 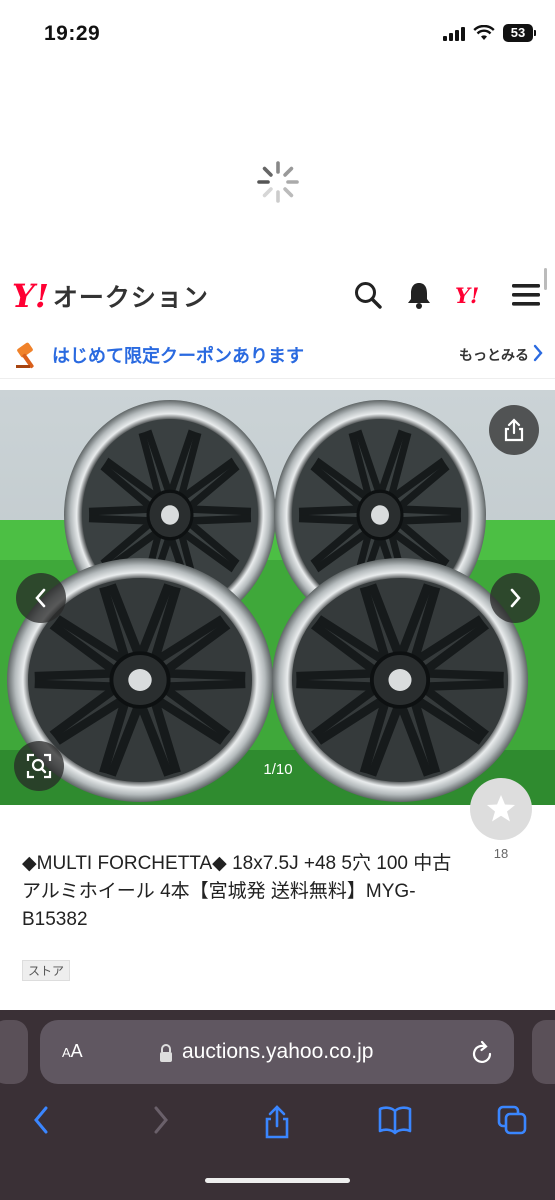 I want to click on chevron-left-icon, so click(x=40, y=598).